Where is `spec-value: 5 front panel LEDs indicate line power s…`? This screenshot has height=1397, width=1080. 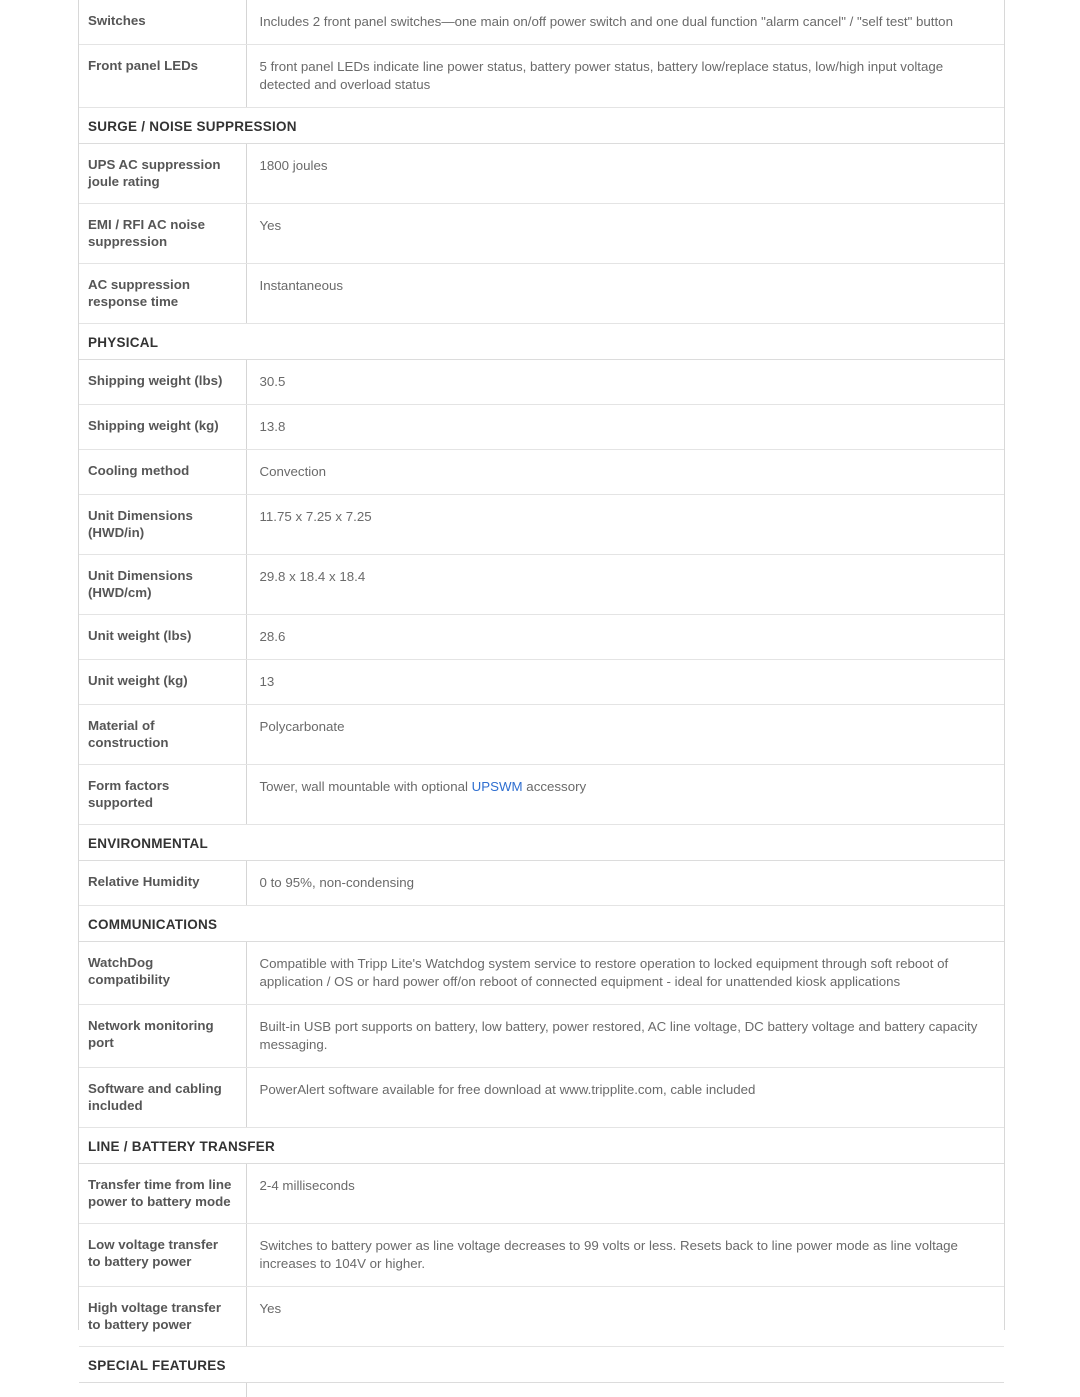
spec-value: 5 front panel LEDs indicate line power s… is located at coordinates (601, 75).